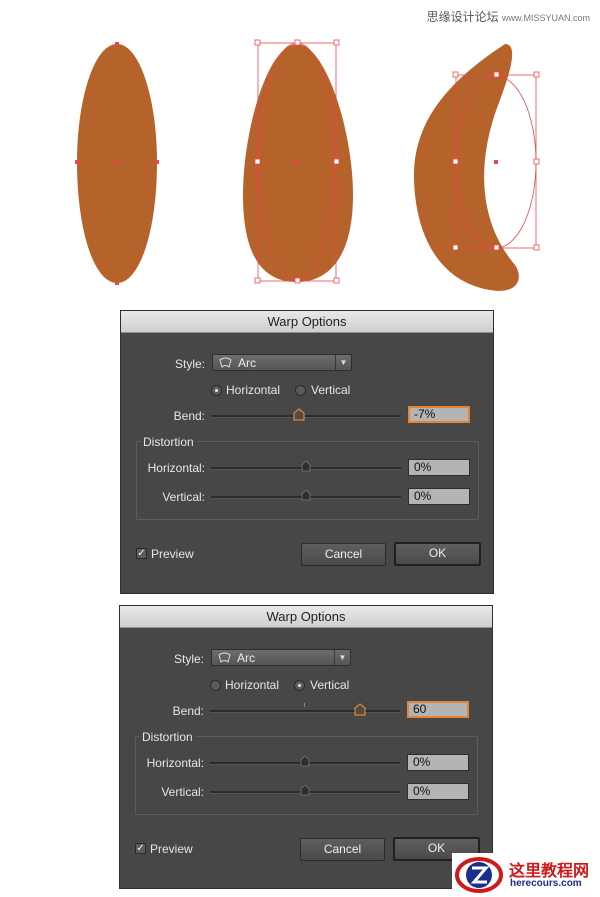 The image size is (600, 897). Describe the element at coordinates (298, 161) in the screenshot. I see `warped-bulge-shape` at that location.